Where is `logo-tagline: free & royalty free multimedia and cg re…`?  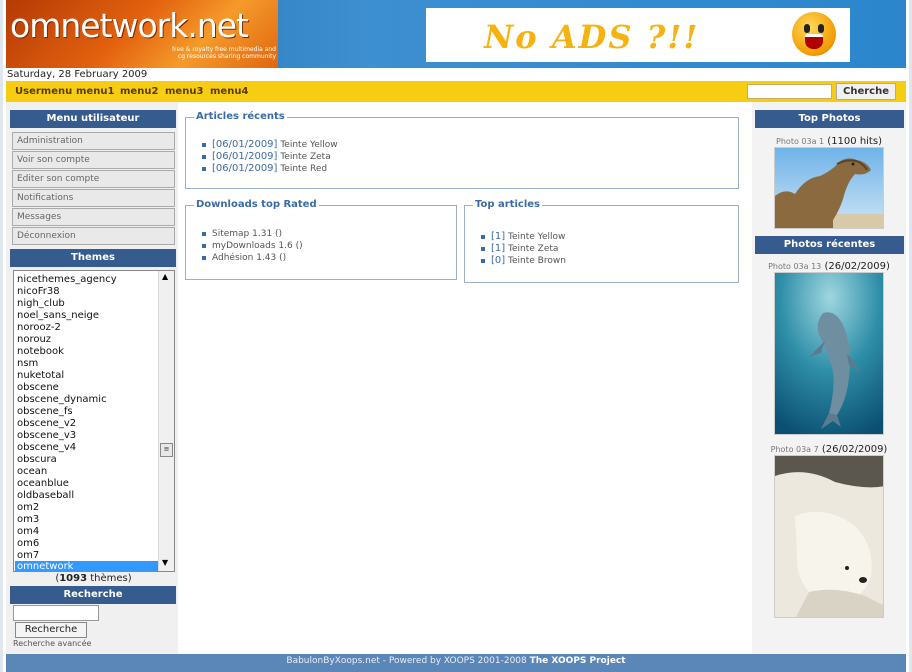 logo-tagline: free & royalty free multimedia and cg re… is located at coordinates (224, 53).